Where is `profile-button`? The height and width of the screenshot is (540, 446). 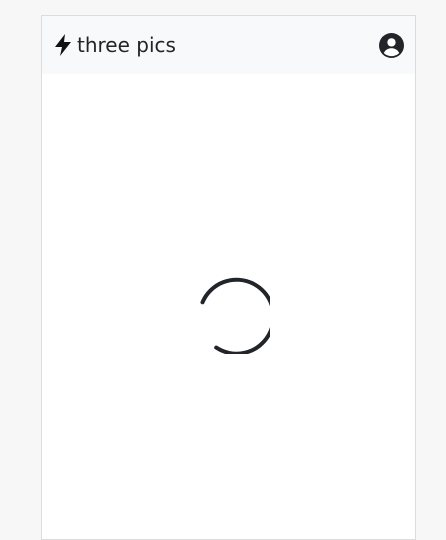
profile-button is located at coordinates (391, 45).